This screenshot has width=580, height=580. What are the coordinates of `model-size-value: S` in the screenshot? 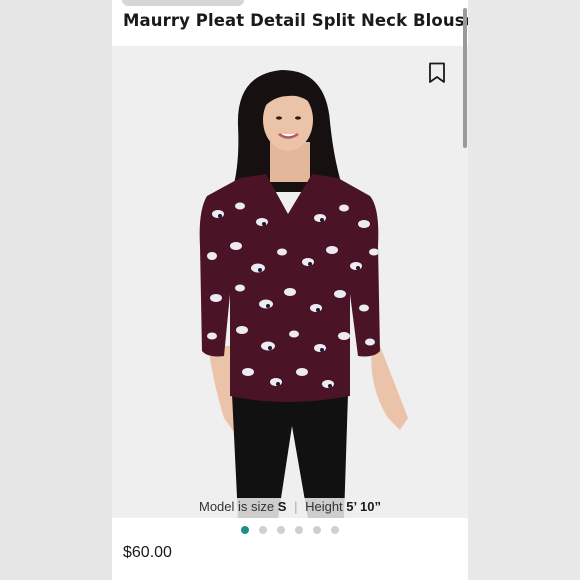 It's located at (282, 506).